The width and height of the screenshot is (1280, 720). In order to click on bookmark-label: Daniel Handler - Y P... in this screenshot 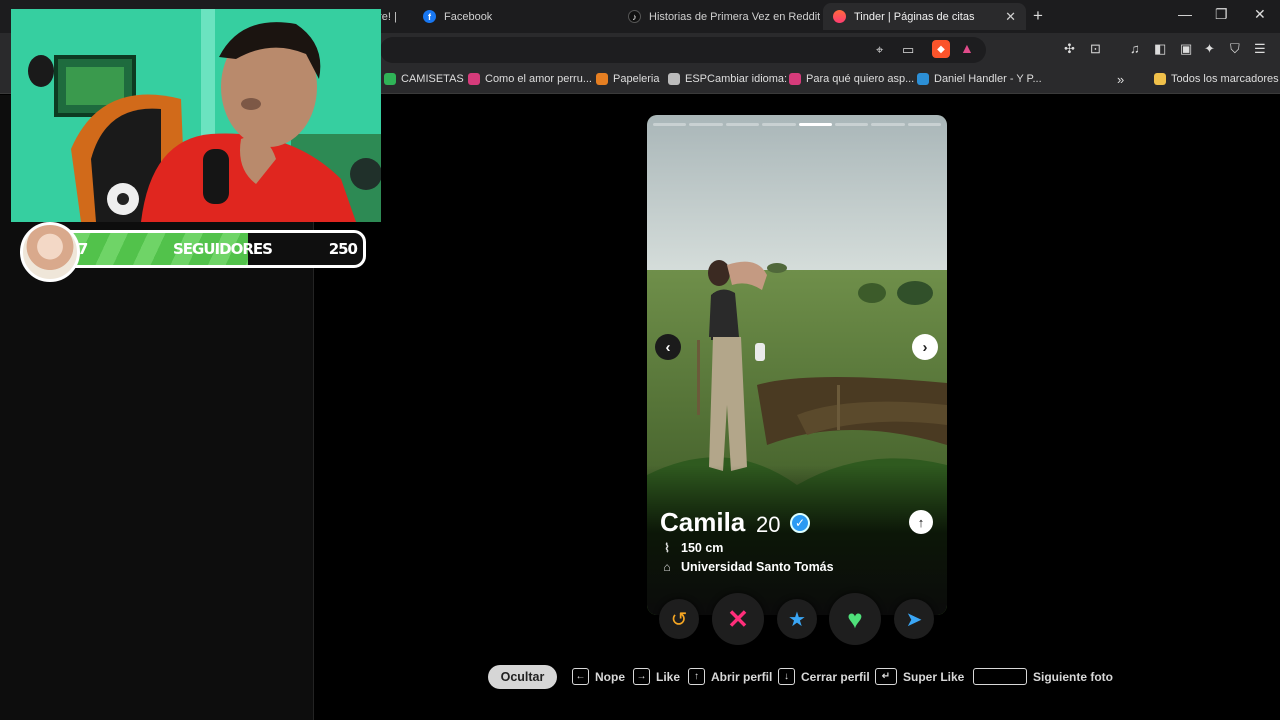, I will do `click(988, 79)`.